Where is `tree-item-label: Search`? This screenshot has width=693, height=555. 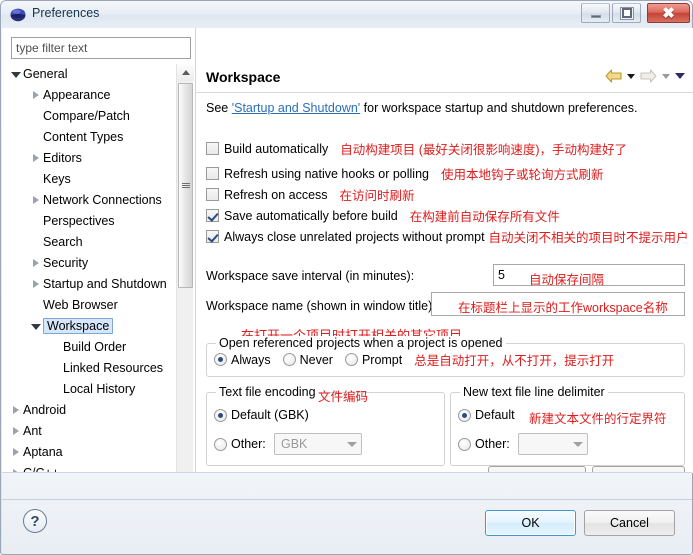
tree-item-label: Search is located at coordinates (63, 242).